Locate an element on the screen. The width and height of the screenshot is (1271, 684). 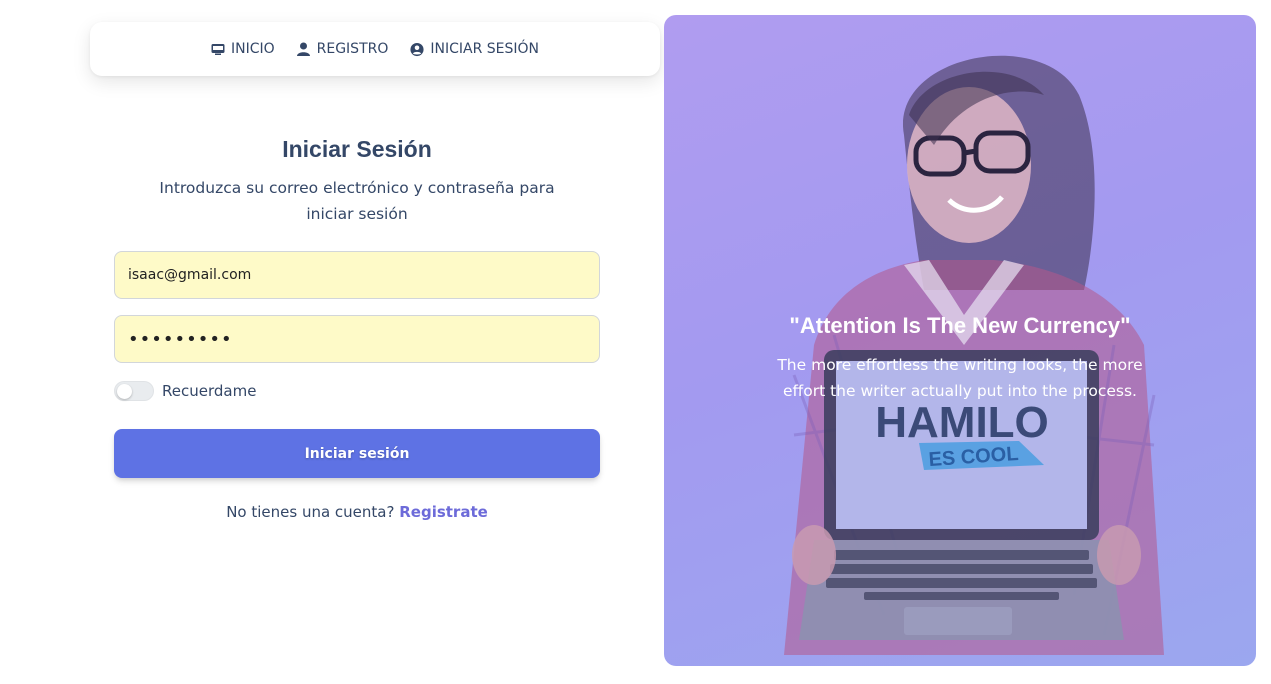
laptop-brand: HAMILO is located at coordinates (962, 422).